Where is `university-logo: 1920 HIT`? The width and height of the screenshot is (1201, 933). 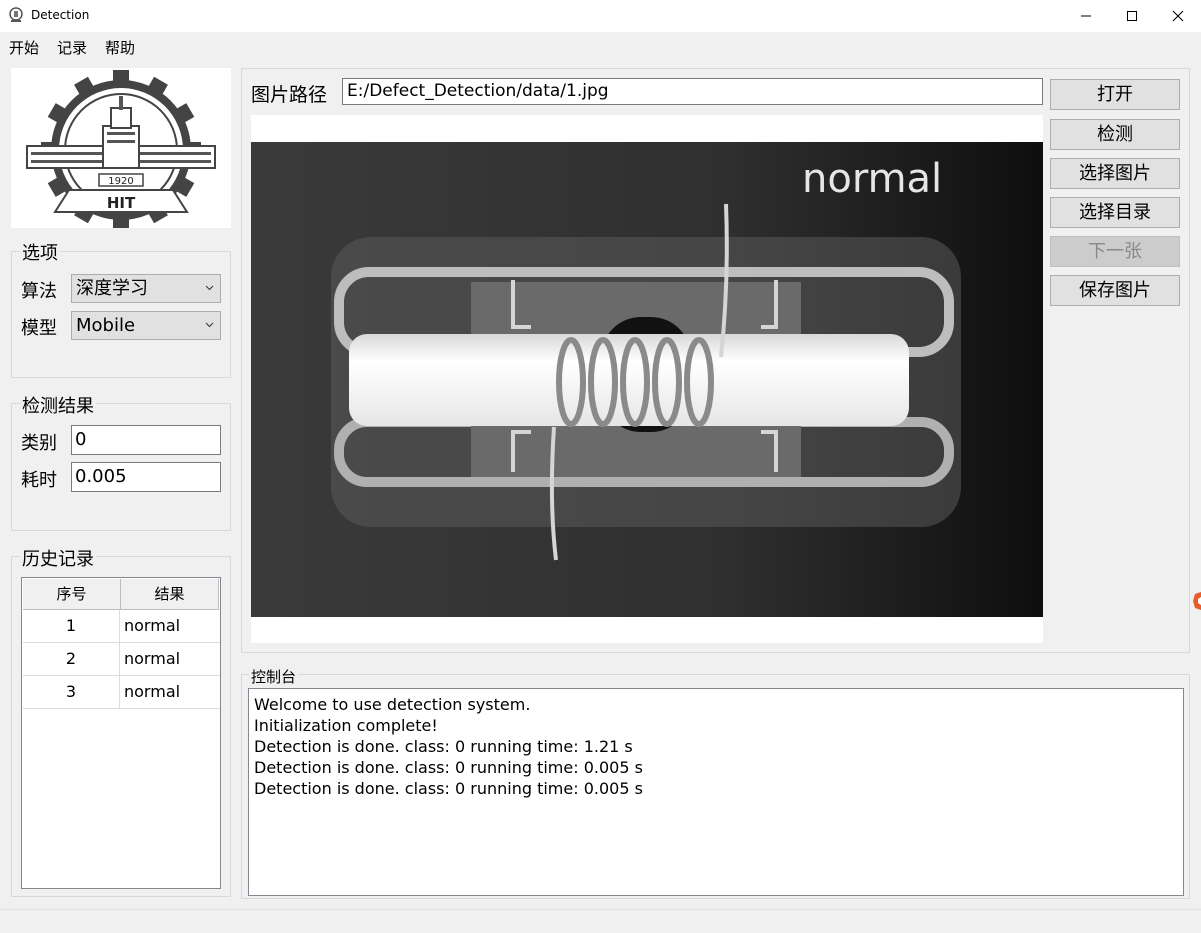
university-logo: 1920 HIT is located at coordinates (121, 149).